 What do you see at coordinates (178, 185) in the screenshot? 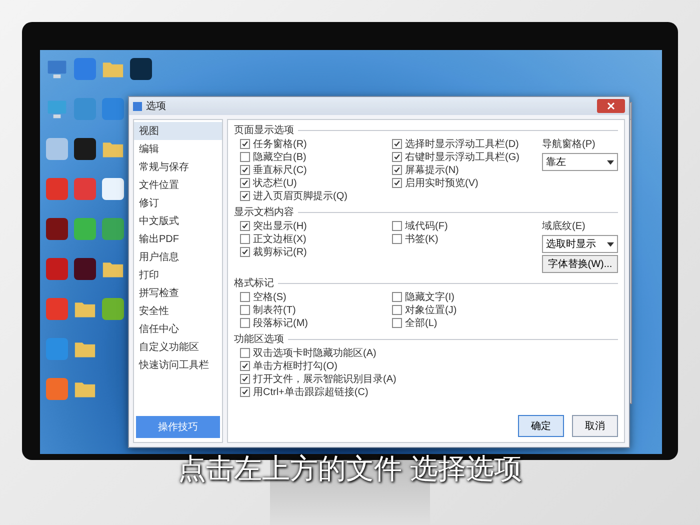
I see `sidebar-item: 文件位置` at bounding box center [178, 185].